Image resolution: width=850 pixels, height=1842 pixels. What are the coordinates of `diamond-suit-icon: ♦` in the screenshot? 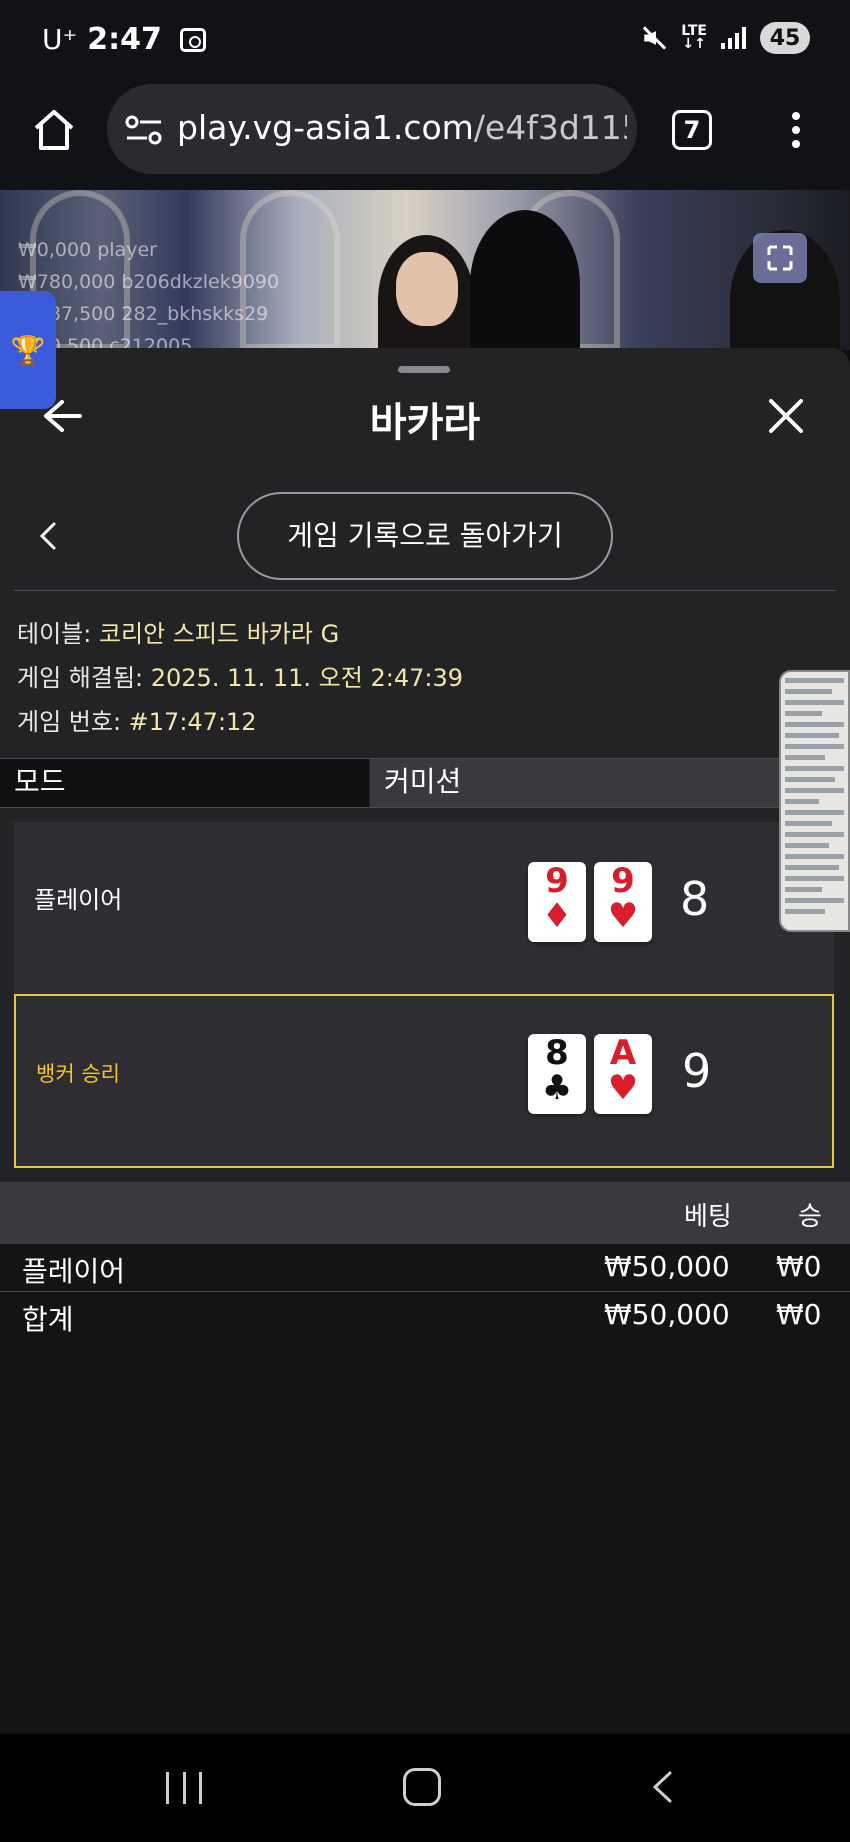 It's located at (557, 916).